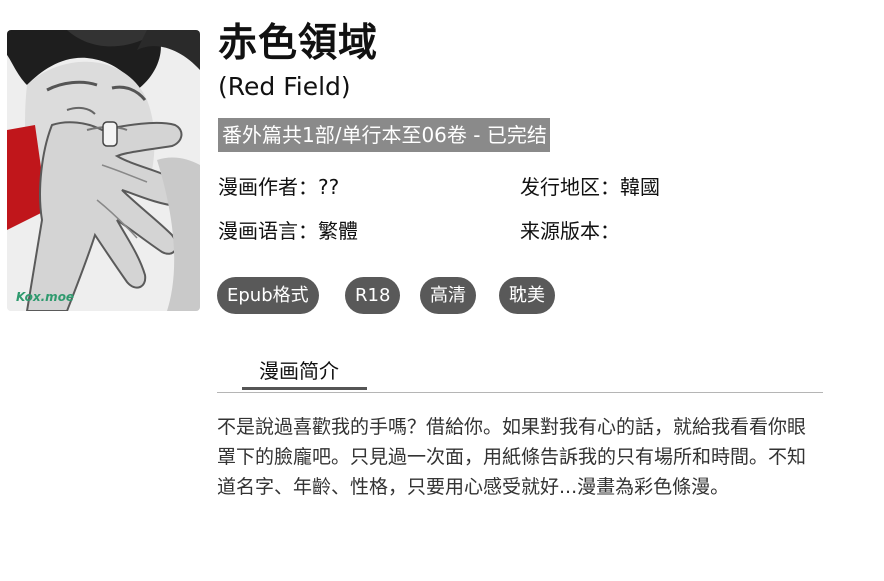 This screenshot has height=581, width=884. Describe the element at coordinates (338, 231) in the screenshot. I see `language-value: 繁體` at that location.